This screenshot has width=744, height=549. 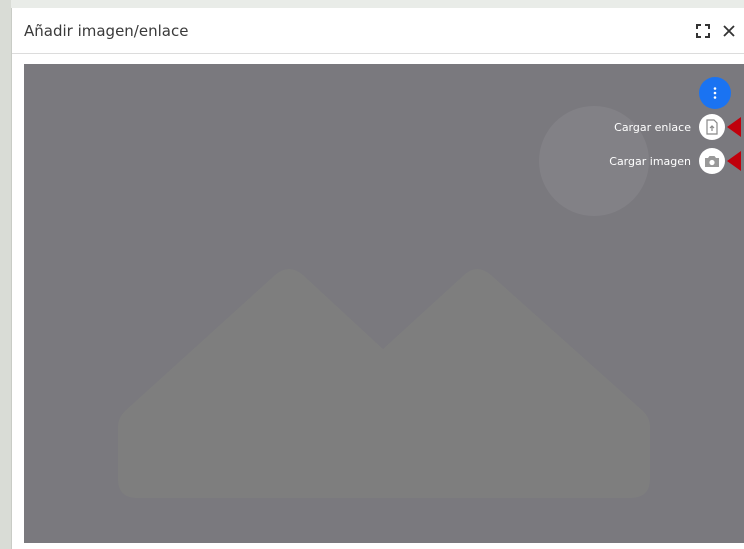 What do you see at coordinates (106, 31) in the screenshot?
I see `dialog-title: Añadir imagen/enlace` at bounding box center [106, 31].